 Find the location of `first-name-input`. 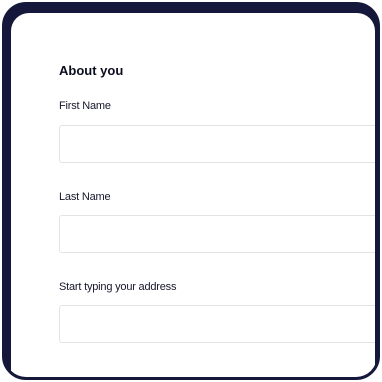

first-name-input is located at coordinates (217, 144).